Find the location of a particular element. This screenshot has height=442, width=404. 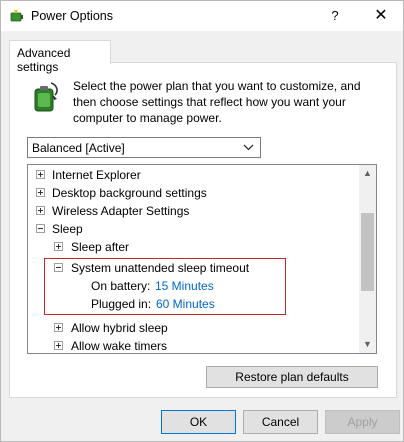

tree-scrollbar: ▲ ▼ is located at coordinates (367, 259).